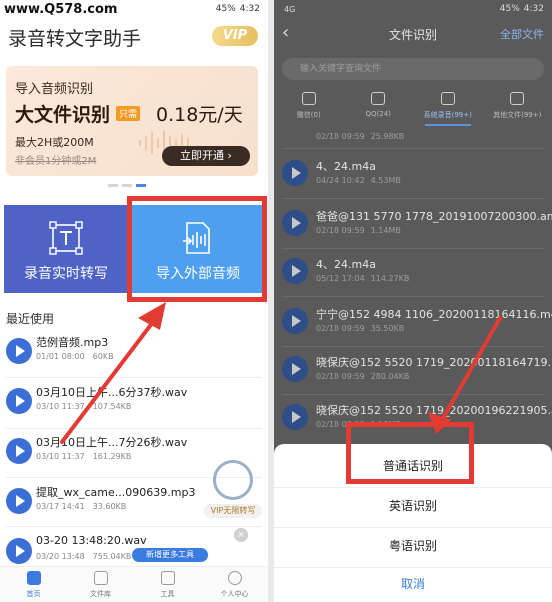 Image resolution: width=552 pixels, height=602 pixels. What do you see at coordinates (241, 535) in the screenshot?
I see `close-icon: ×` at bounding box center [241, 535].